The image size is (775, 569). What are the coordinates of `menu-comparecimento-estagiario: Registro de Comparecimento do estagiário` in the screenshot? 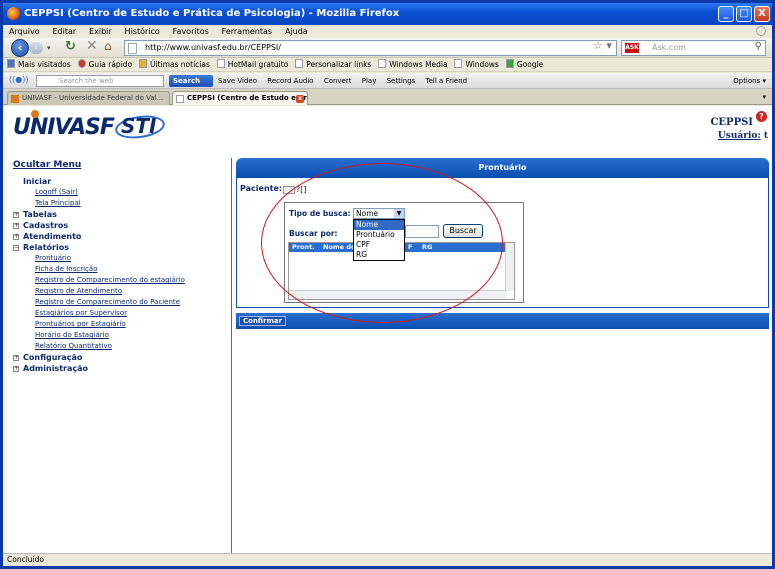 It's located at (120, 280).